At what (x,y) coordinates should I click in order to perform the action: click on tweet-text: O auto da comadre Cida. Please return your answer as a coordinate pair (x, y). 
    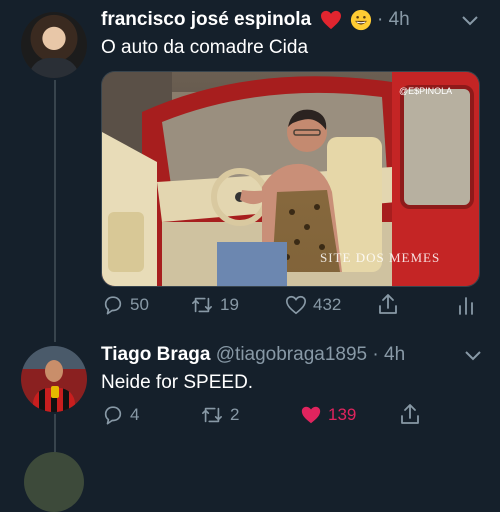
    Looking at the image, I should click on (205, 47).